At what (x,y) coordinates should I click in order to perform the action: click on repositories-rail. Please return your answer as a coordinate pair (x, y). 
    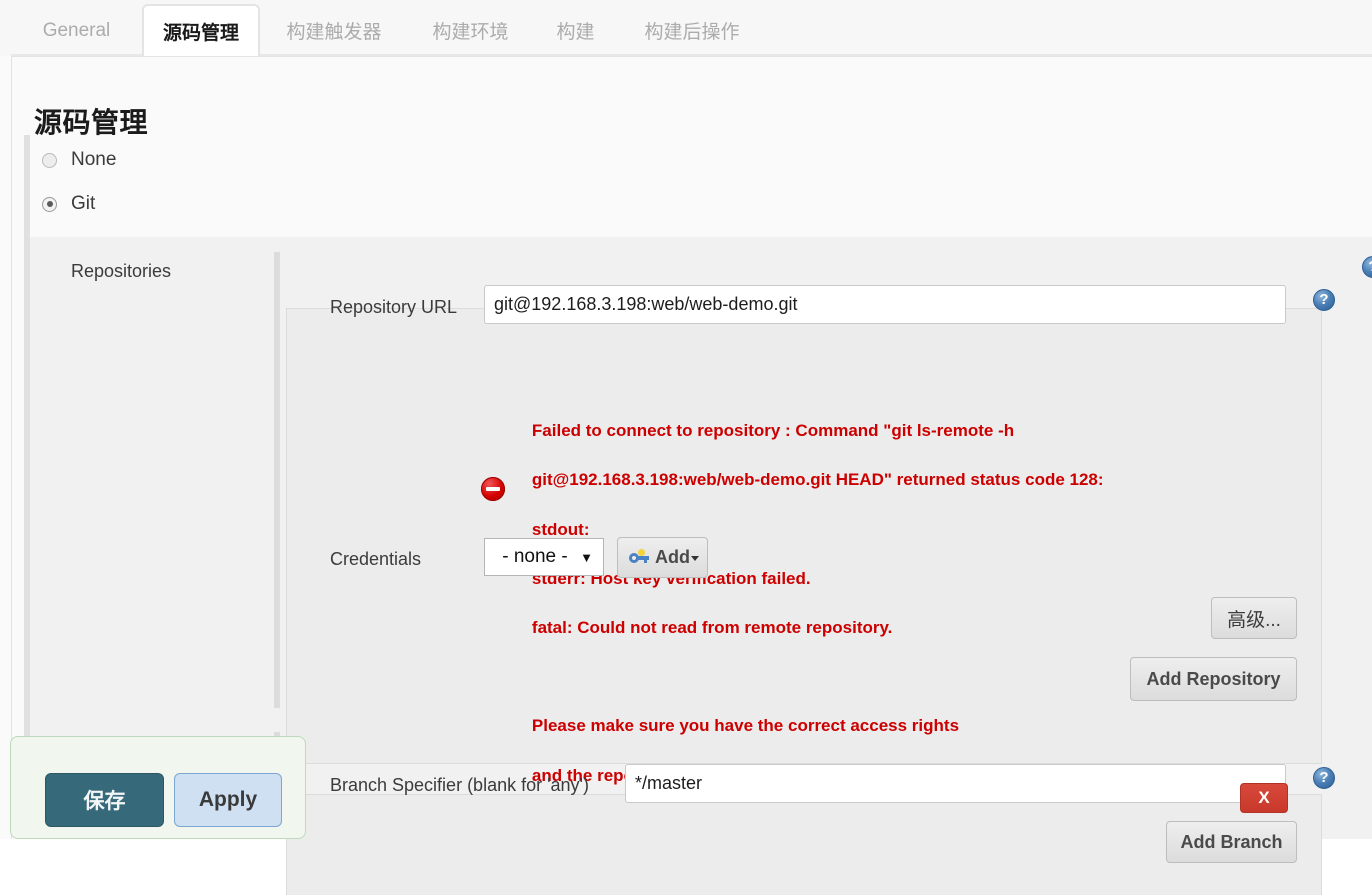
    Looking at the image, I should click on (277, 480).